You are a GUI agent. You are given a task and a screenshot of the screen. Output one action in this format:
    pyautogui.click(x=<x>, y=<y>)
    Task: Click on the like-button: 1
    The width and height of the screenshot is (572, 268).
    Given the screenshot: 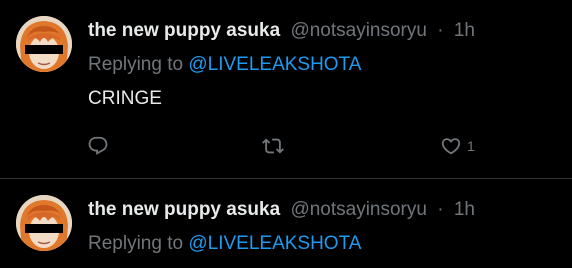 What is the action you would take?
    pyautogui.click(x=457, y=146)
    